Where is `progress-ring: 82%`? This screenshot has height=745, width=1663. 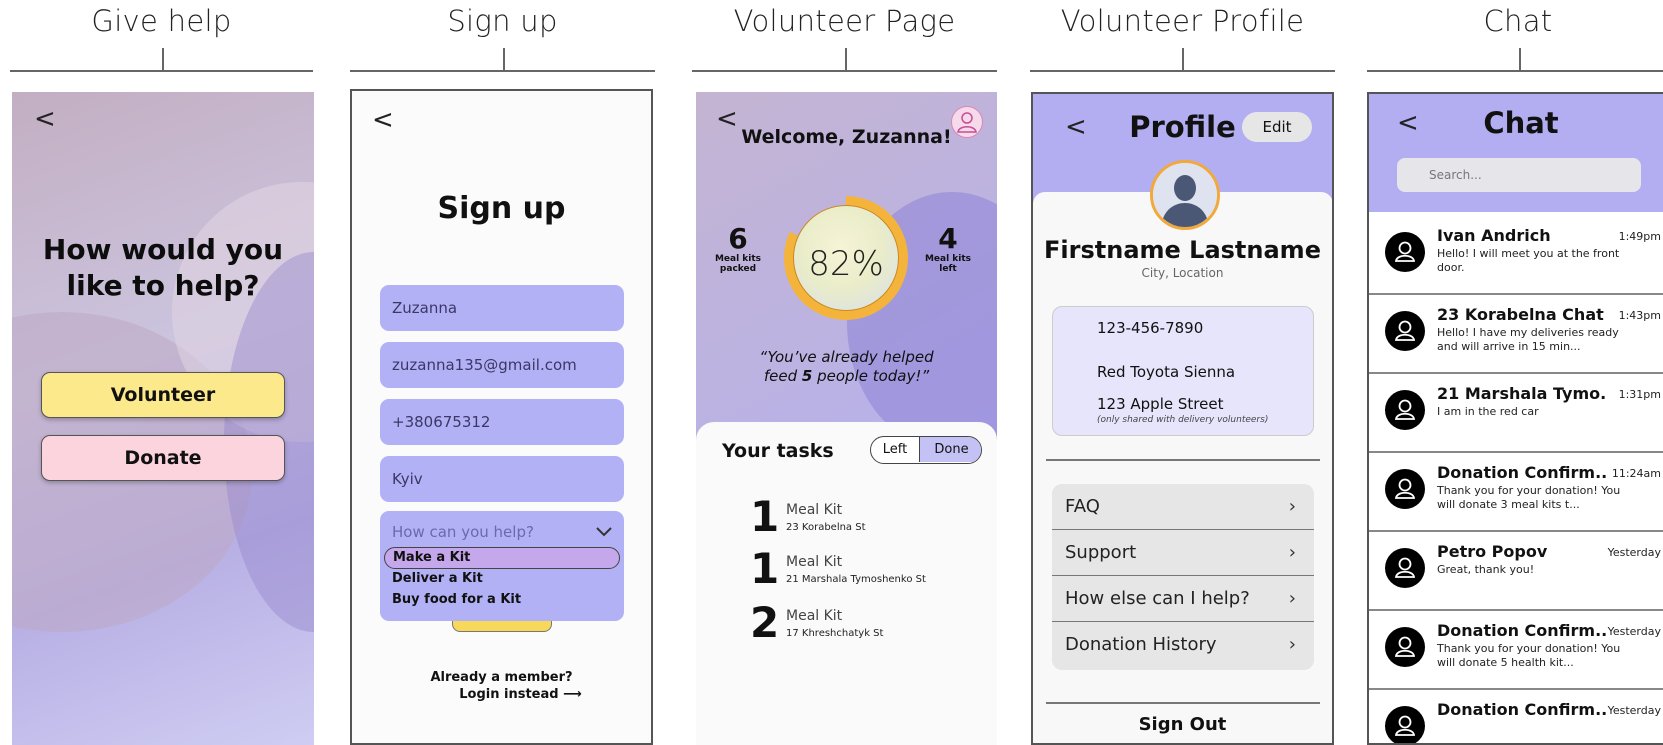 progress-ring: 82% is located at coordinates (846, 258).